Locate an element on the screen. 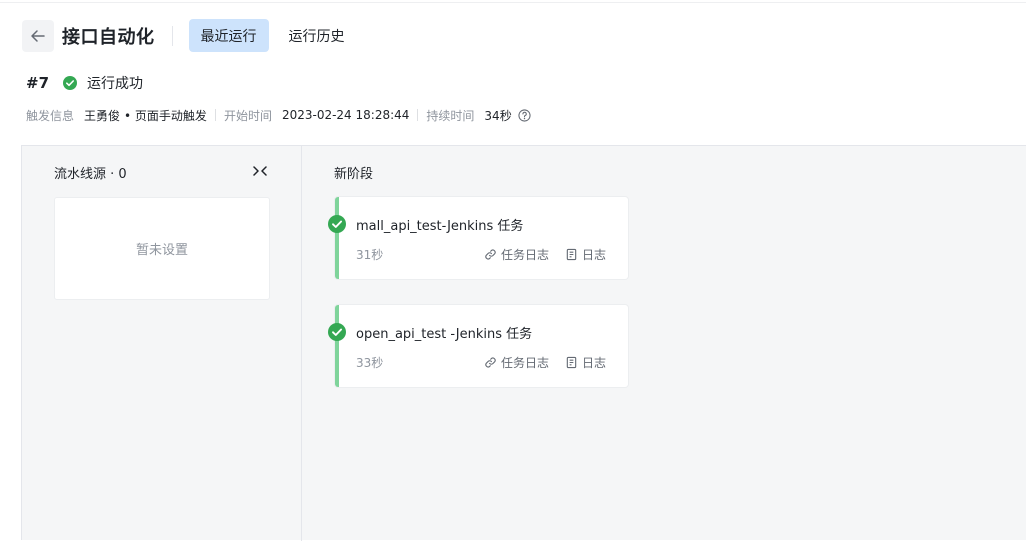  job-name: mall_api_test-Jenkins 任务 is located at coordinates (440, 226).